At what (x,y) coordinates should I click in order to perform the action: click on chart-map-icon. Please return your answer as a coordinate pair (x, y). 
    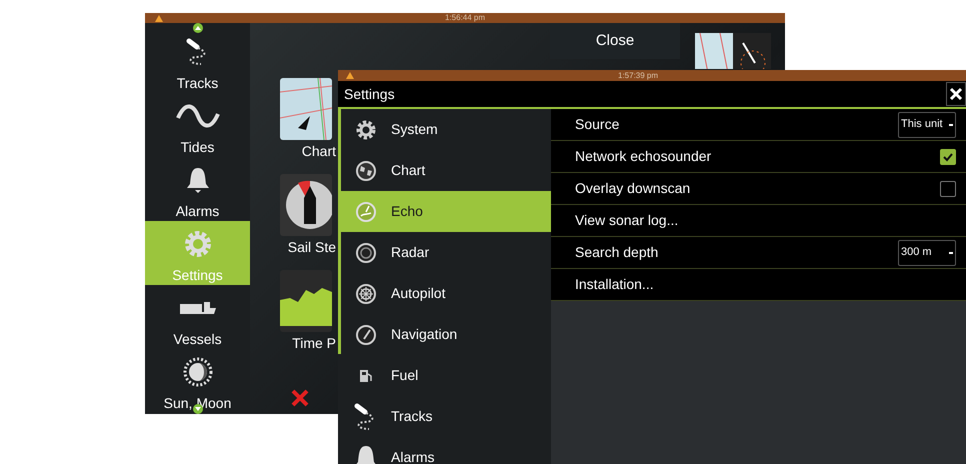
    Looking at the image, I should click on (306, 109).